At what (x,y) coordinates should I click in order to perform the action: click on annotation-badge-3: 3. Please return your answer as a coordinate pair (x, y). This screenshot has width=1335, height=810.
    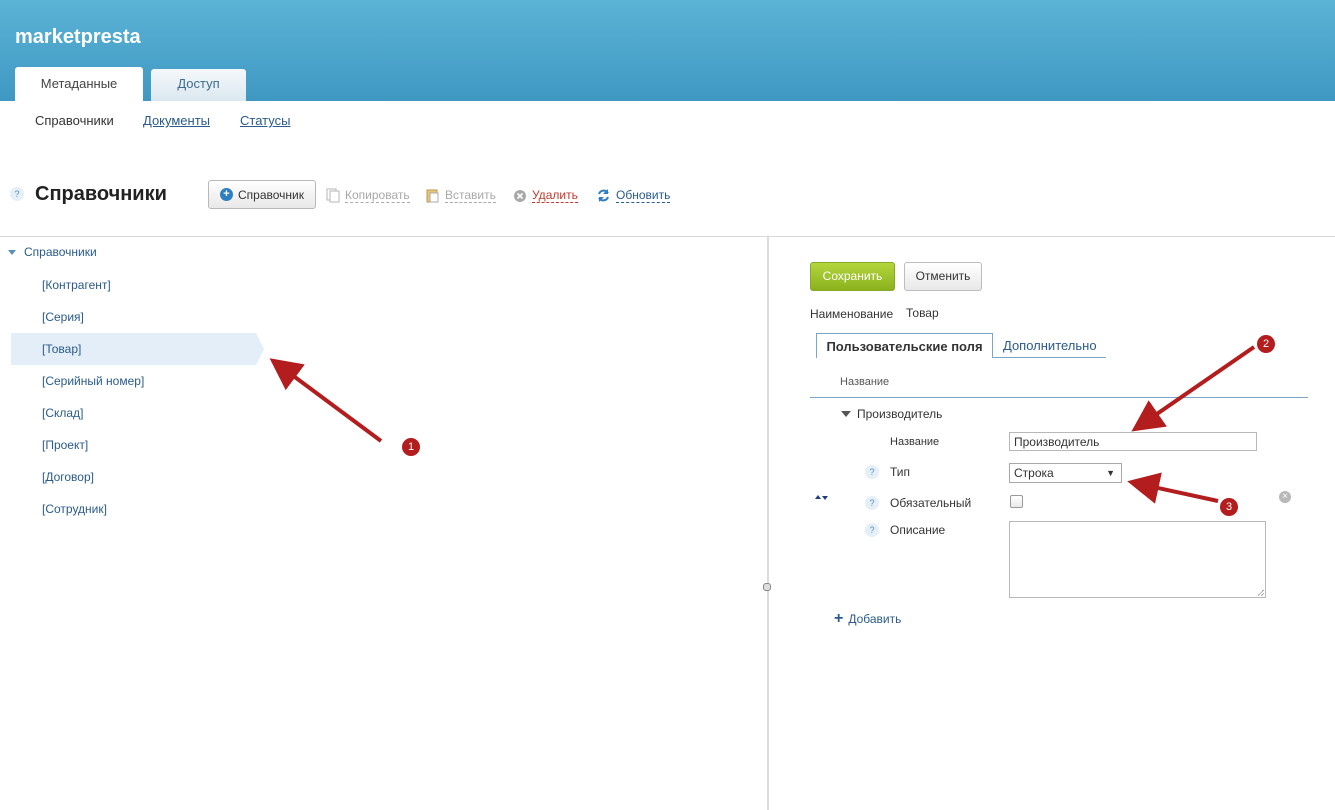
    Looking at the image, I should click on (1229, 507).